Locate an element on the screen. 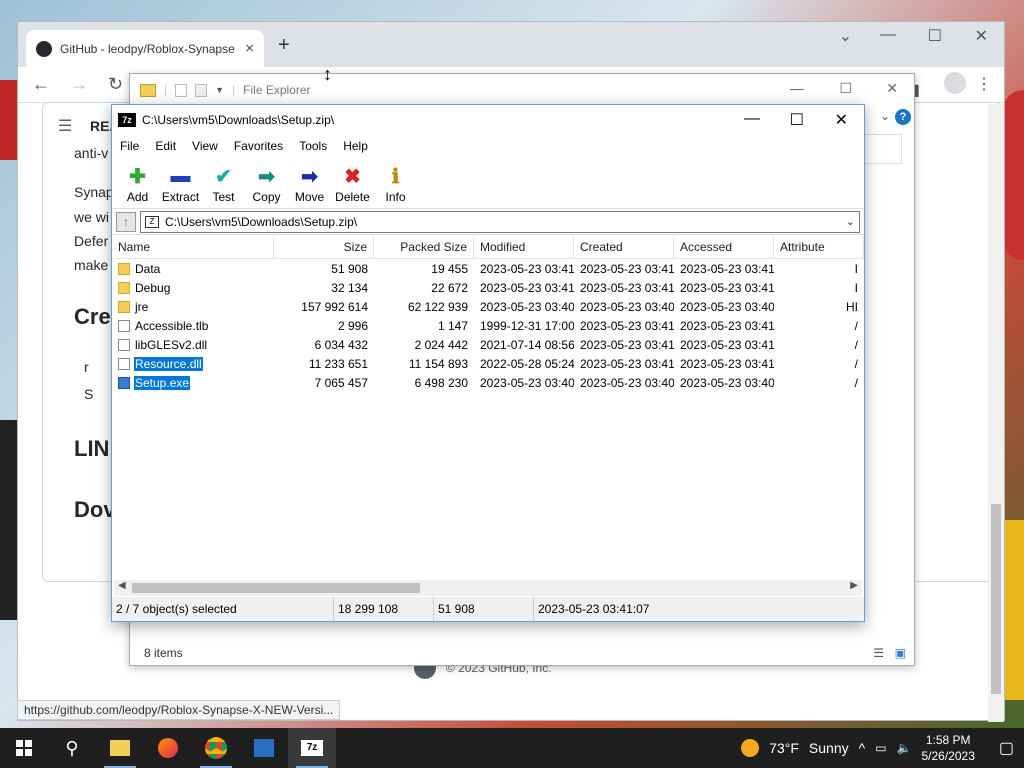 This screenshot has width=1024, height=768. address-value: C:\Users\vm5\Downloads\Setup.zip\ is located at coordinates (261, 221).